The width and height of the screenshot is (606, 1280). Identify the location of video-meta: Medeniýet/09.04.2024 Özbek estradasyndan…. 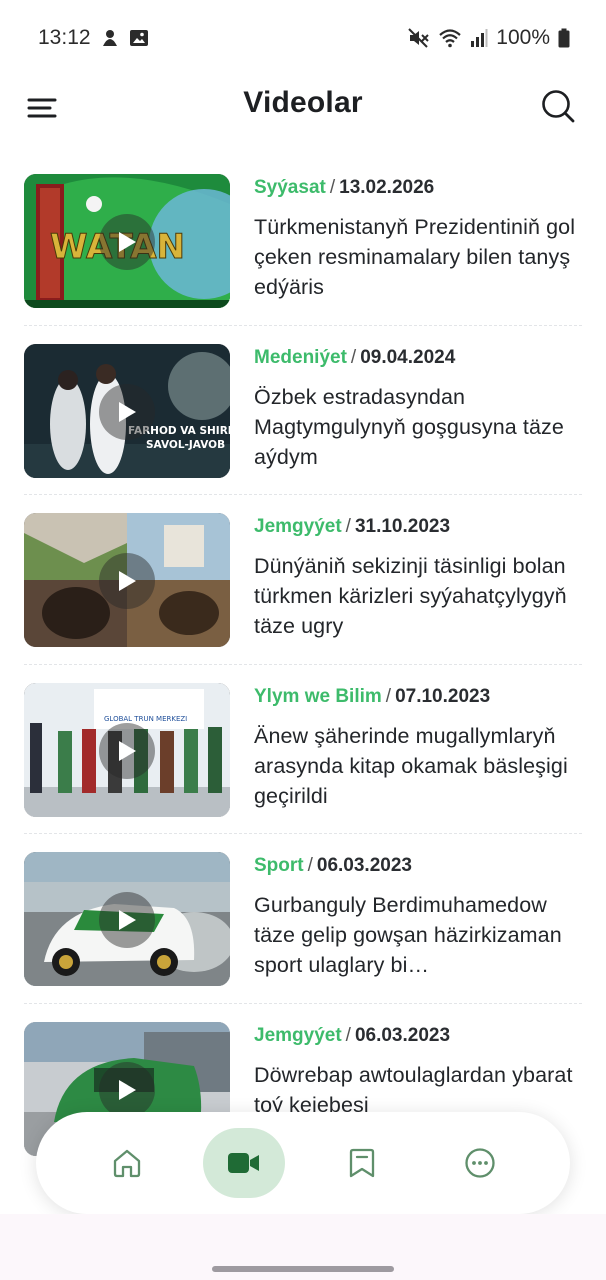
(419, 409).